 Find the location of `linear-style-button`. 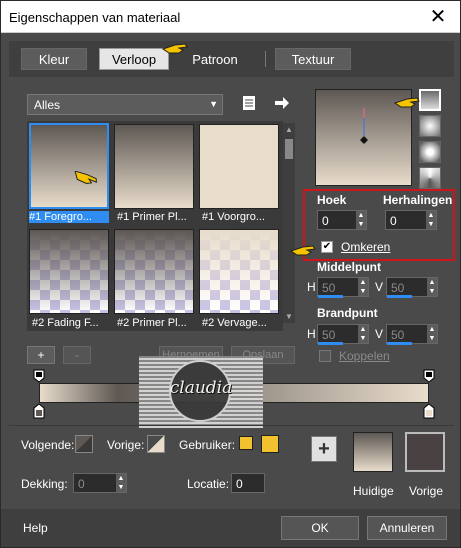

linear-style-button is located at coordinates (430, 100).